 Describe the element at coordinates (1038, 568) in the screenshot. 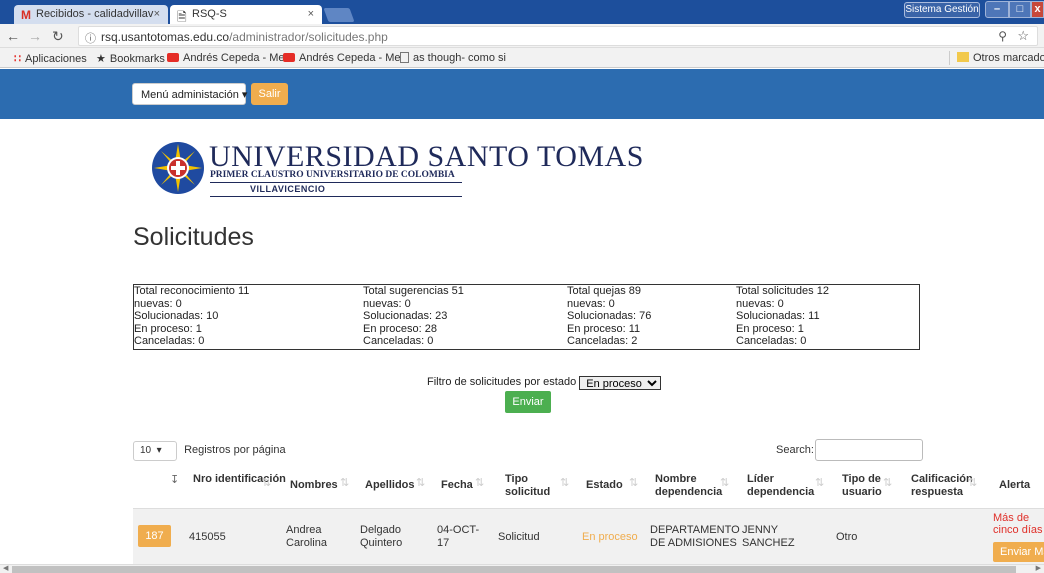

I see `scroll-right-icon: ▶` at that location.